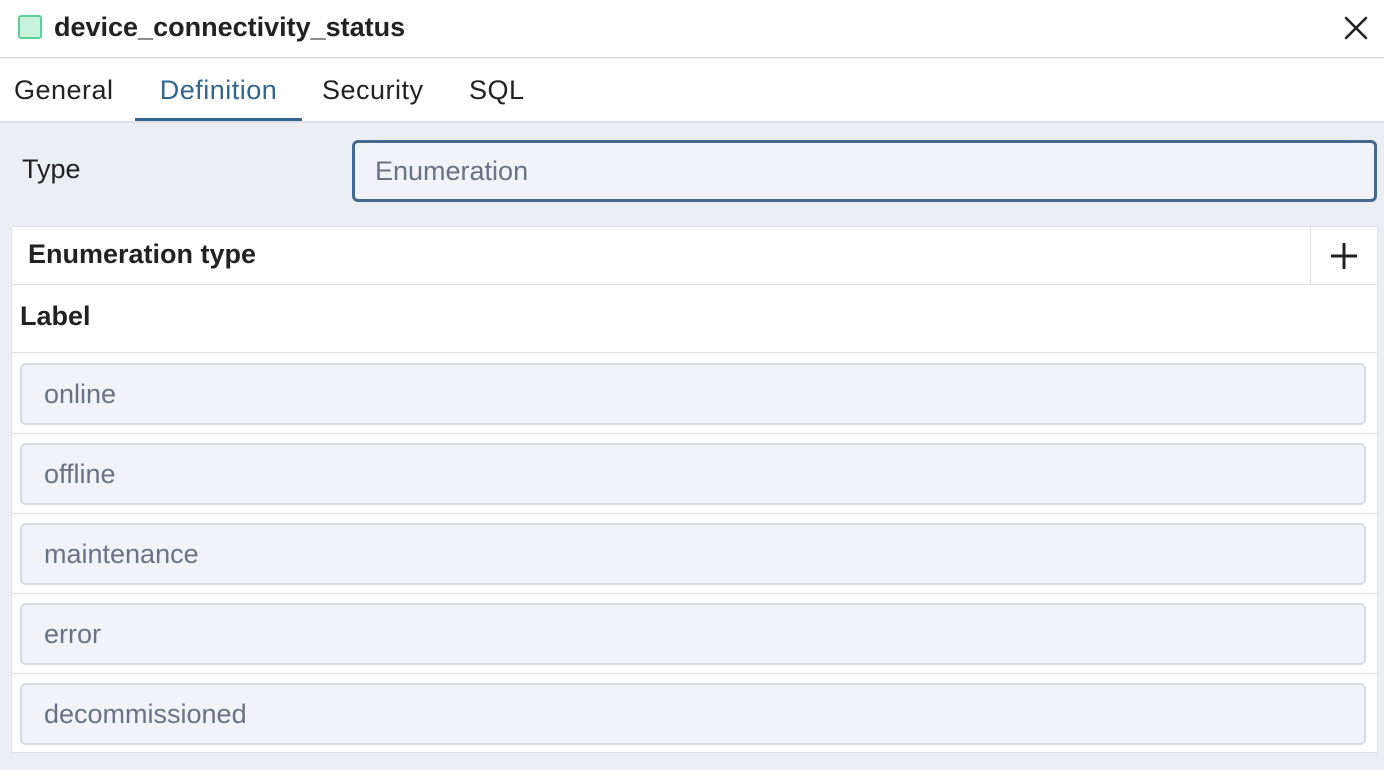  I want to click on table-row: online, so click(694, 394).